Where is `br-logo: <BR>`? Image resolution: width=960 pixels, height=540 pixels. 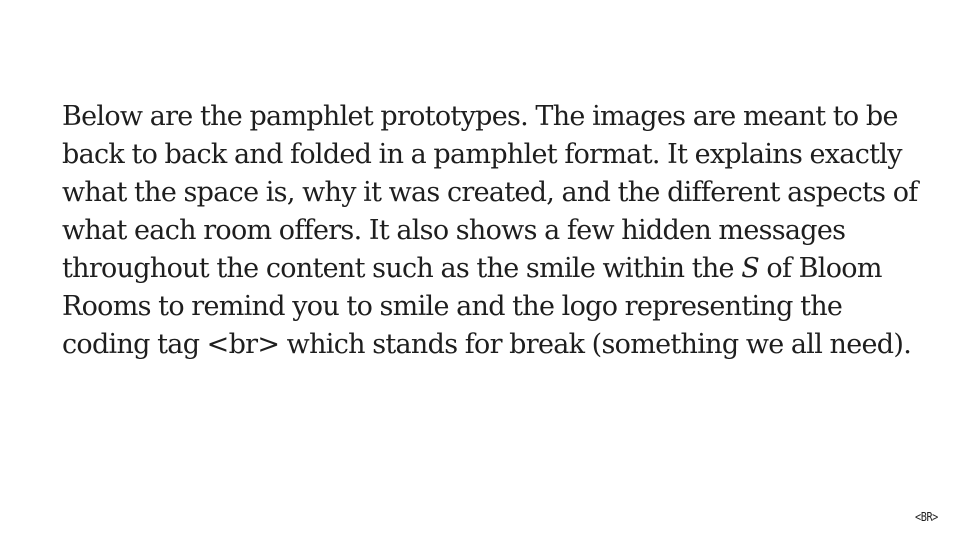
br-logo: <BR> is located at coordinates (926, 517).